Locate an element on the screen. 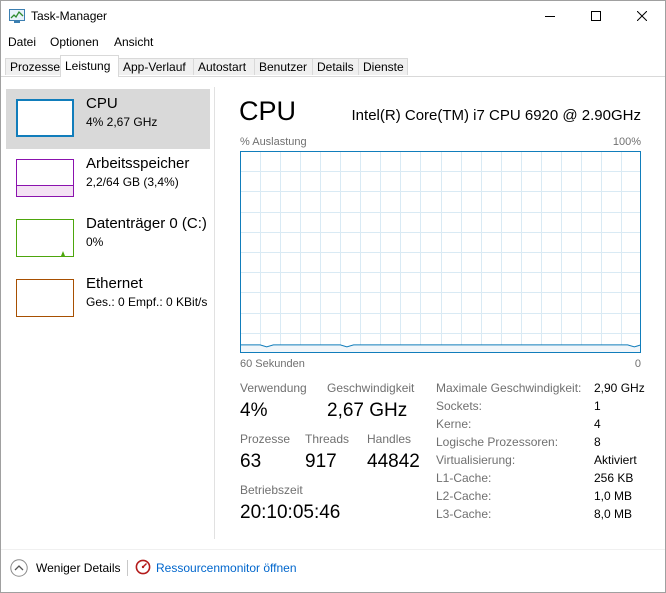  resource-item-memory: Arbeitsspeicher 2,2/64 GB (3,4%) is located at coordinates (108, 179).